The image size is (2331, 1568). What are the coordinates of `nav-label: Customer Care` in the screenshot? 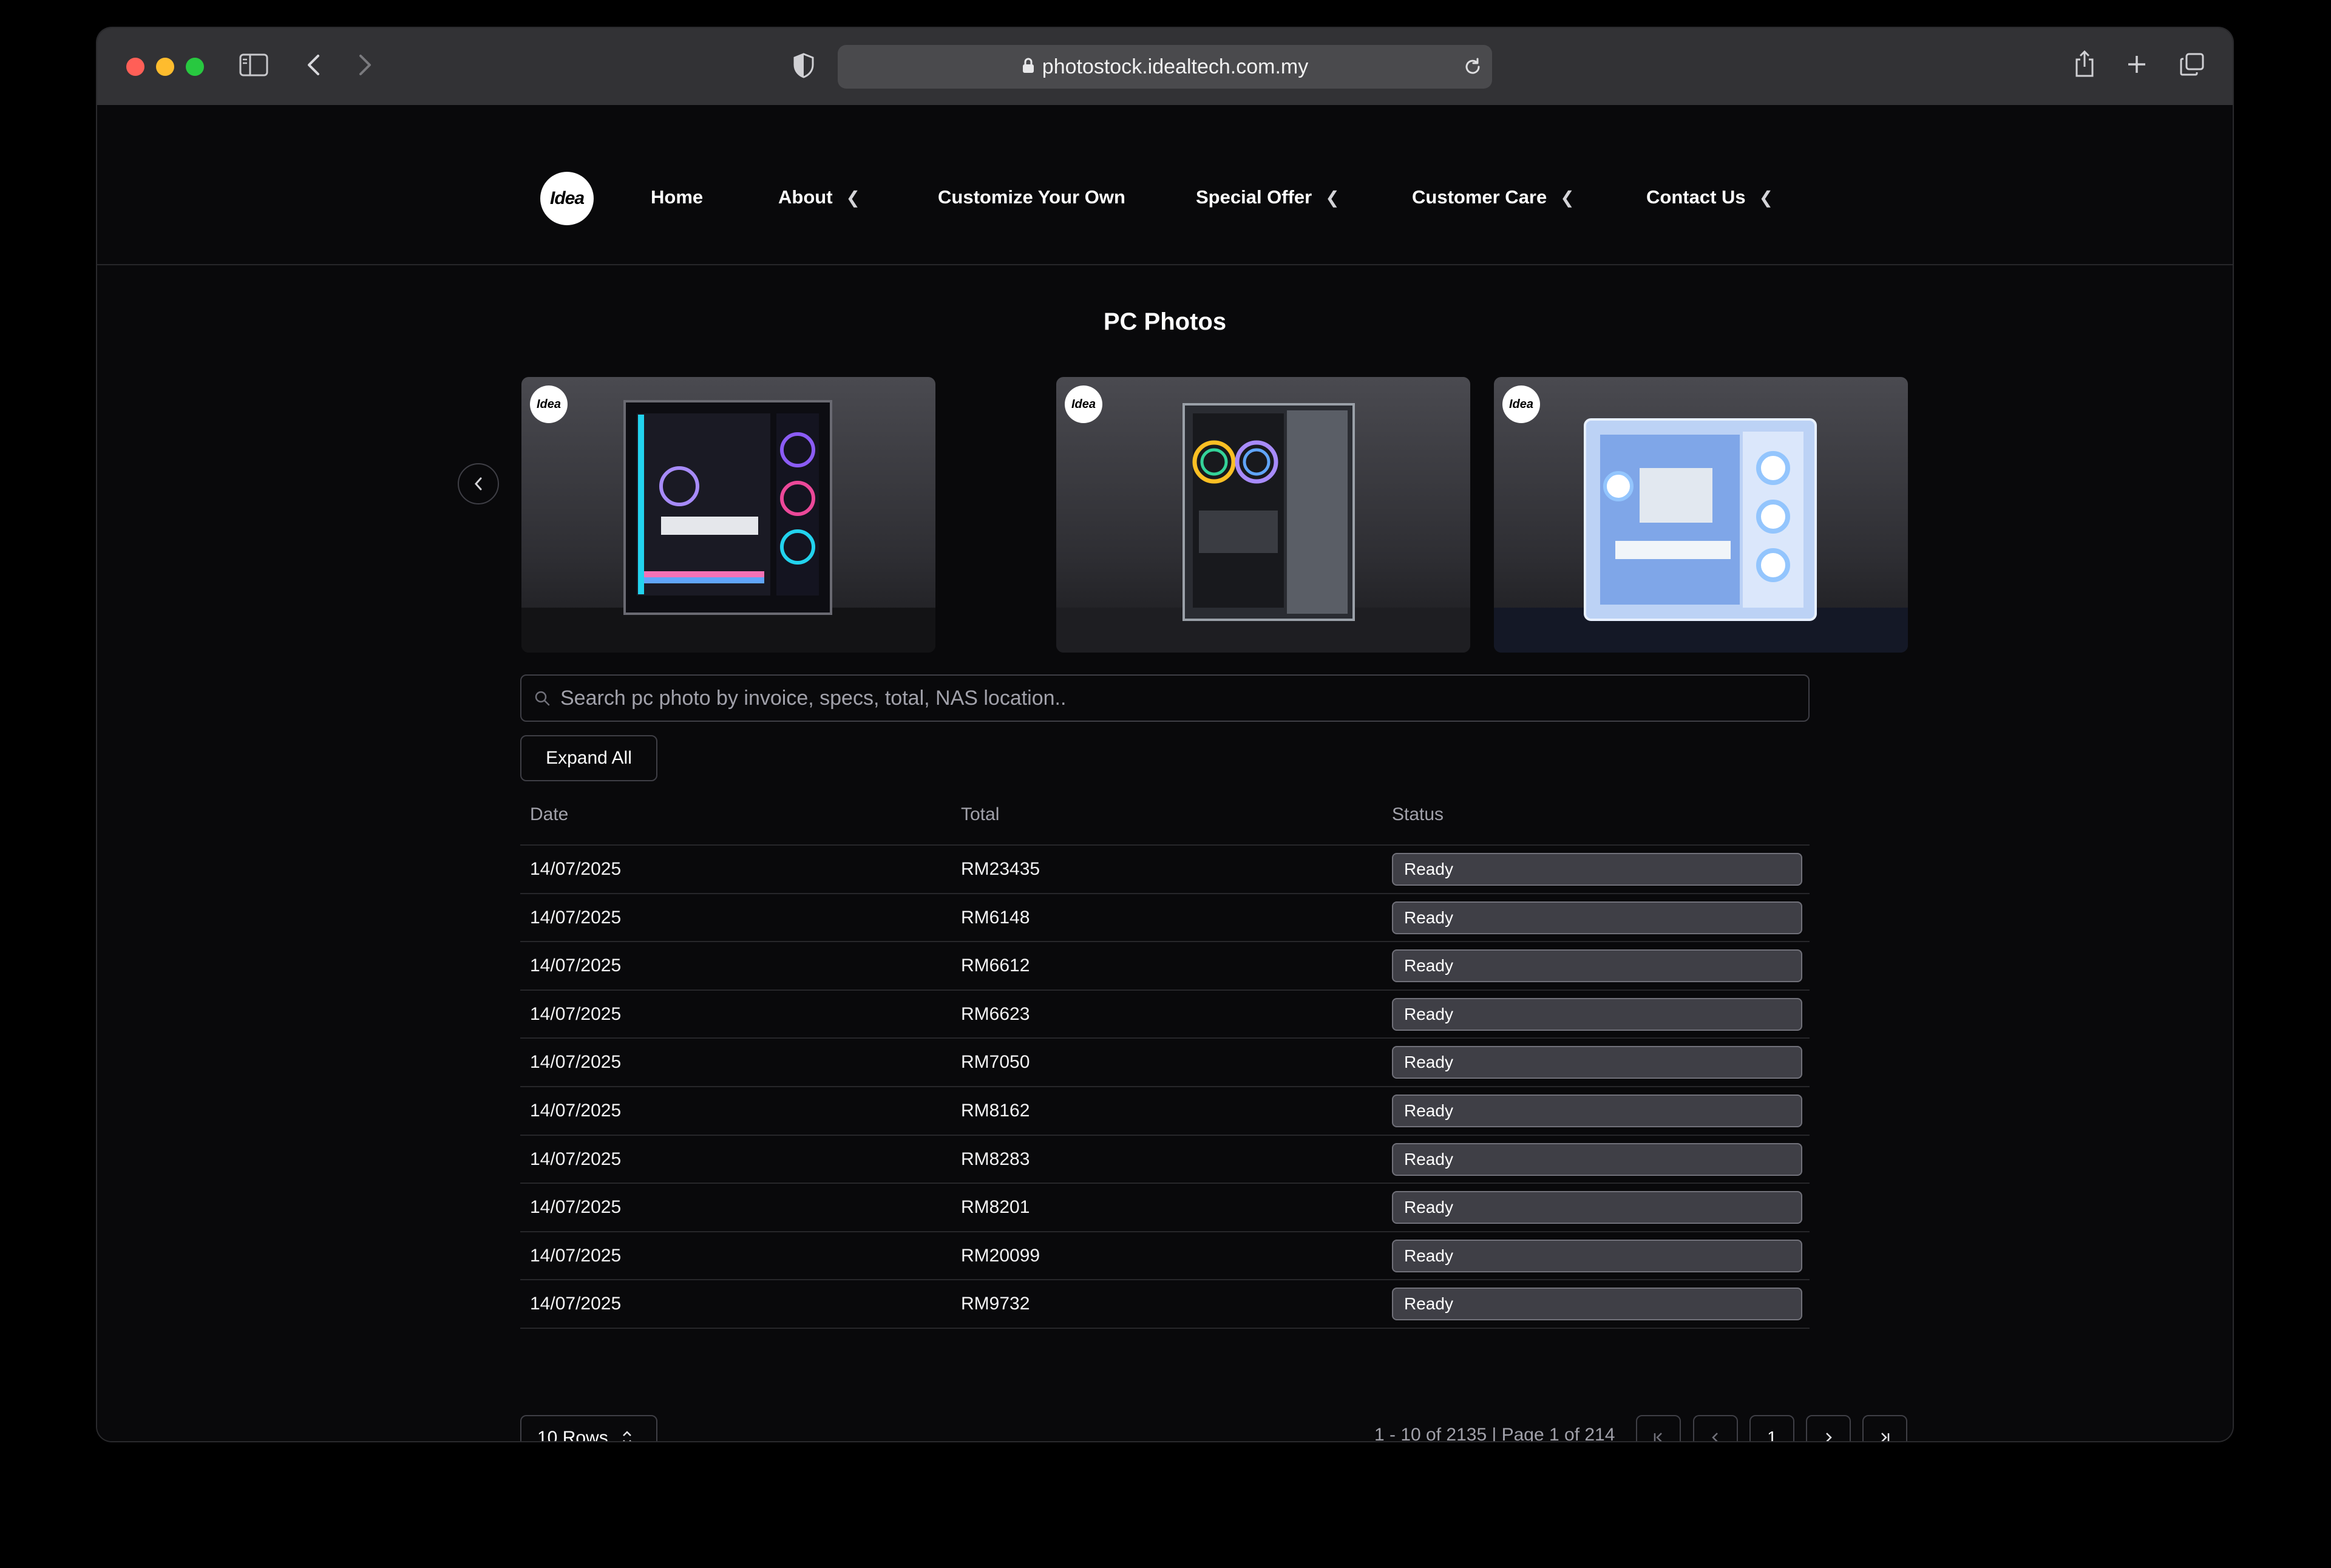 It's located at (1479, 197).